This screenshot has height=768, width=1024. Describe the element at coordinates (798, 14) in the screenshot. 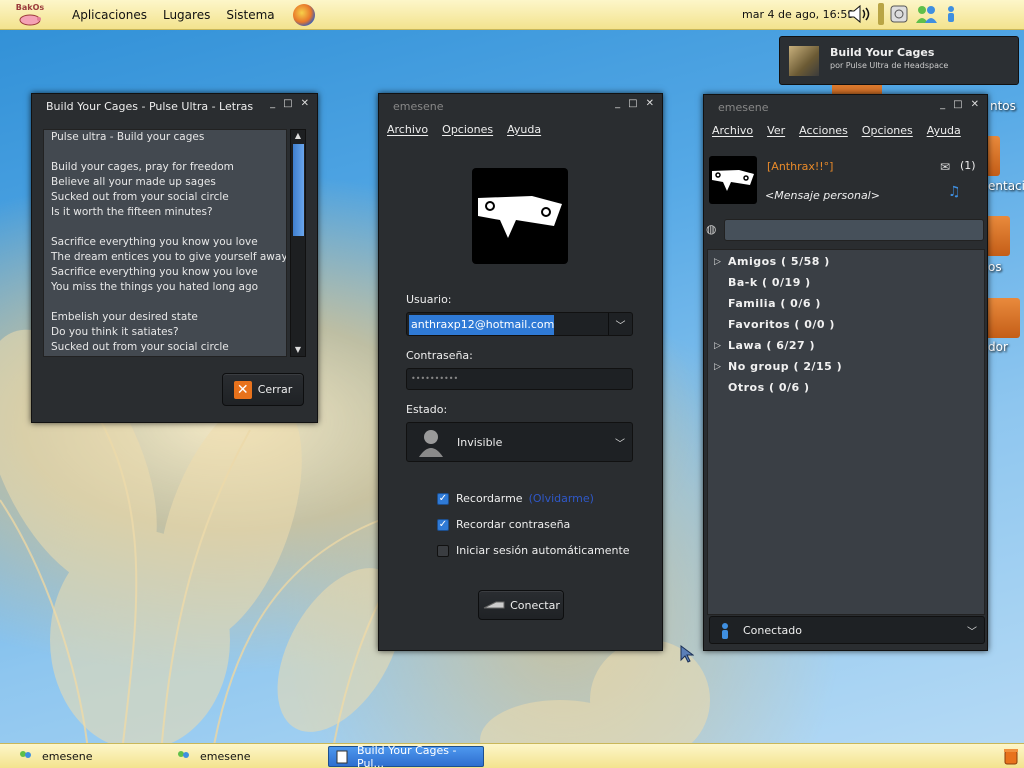

I see `clock: mar 4 de ago, 16:59` at that location.